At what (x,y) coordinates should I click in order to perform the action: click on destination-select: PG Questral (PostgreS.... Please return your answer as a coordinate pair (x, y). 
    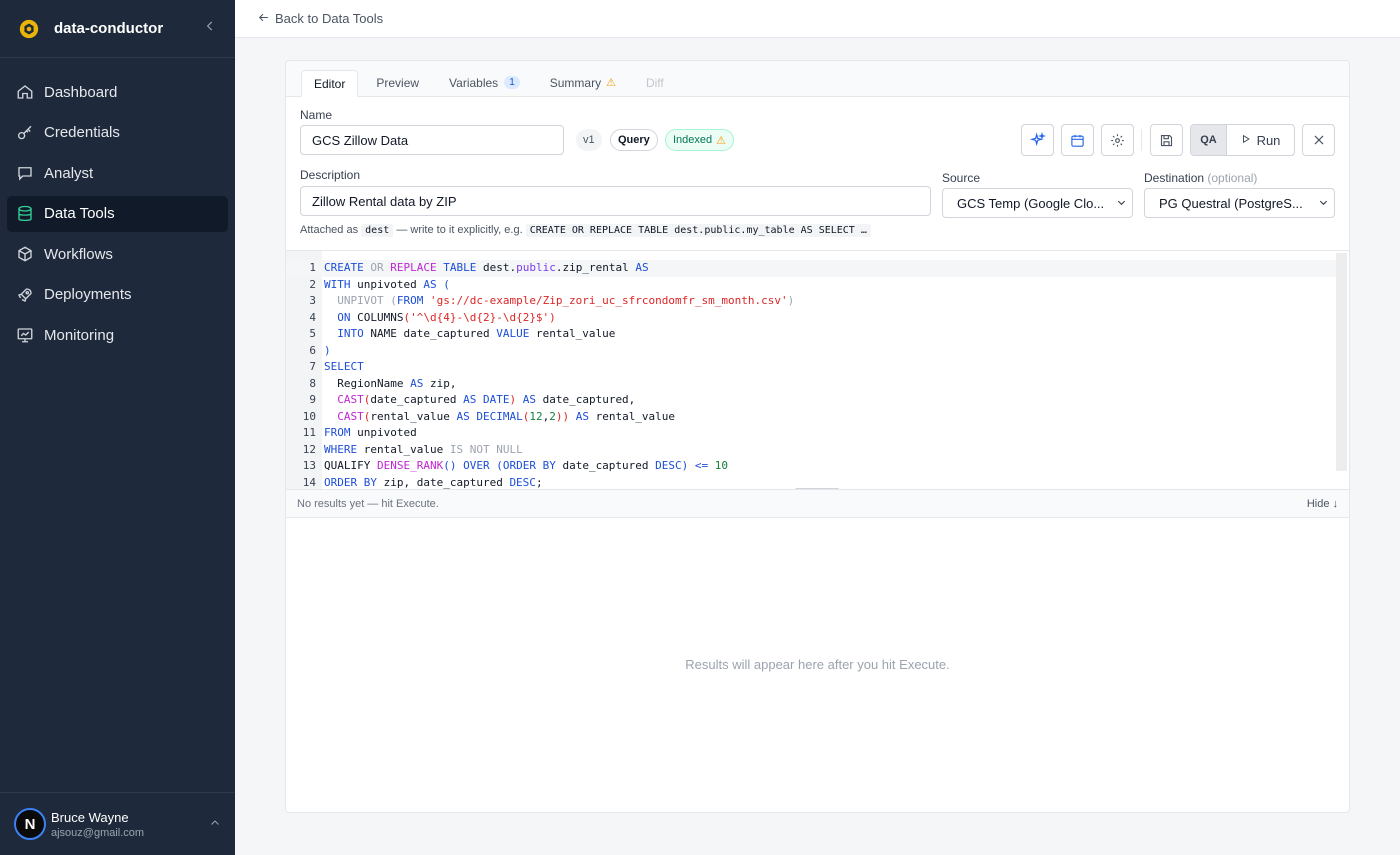
    Looking at the image, I should click on (1239, 203).